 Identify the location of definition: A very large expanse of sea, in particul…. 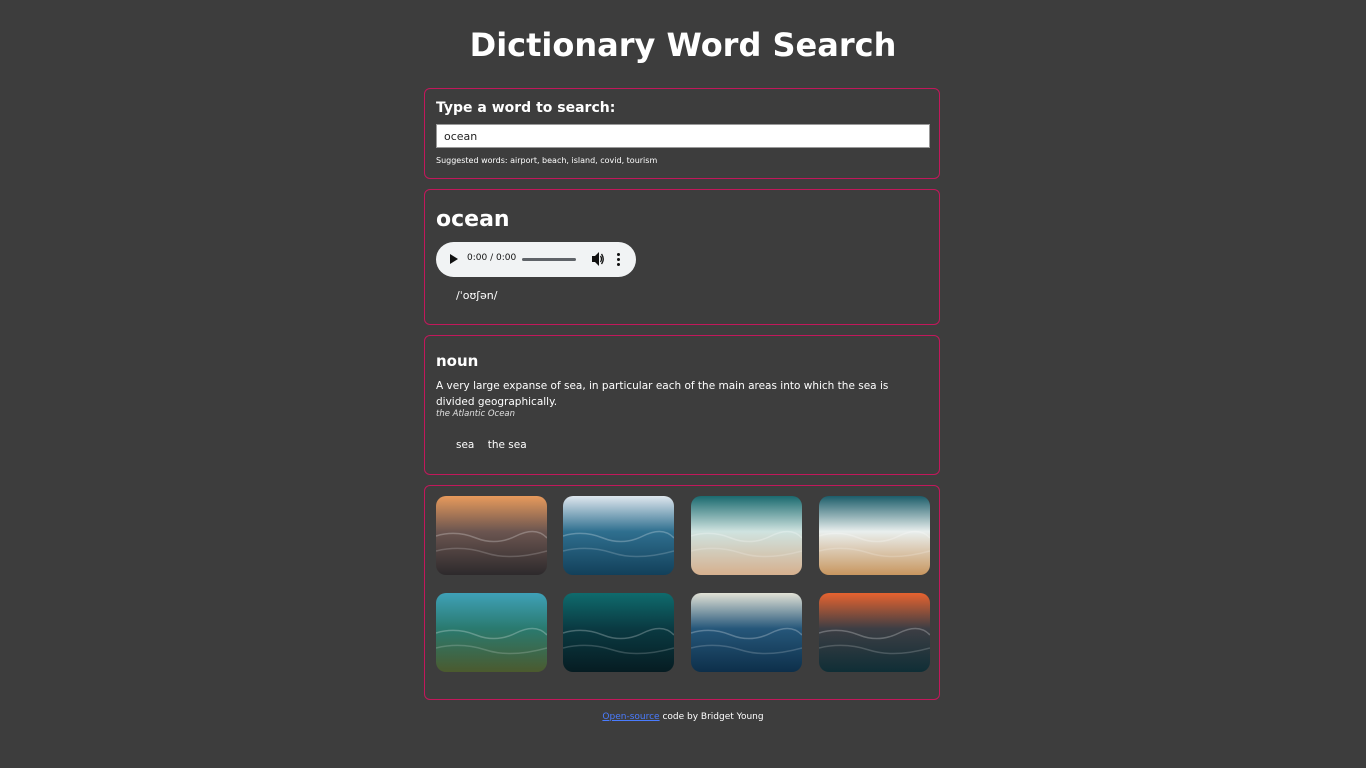
(662, 394).